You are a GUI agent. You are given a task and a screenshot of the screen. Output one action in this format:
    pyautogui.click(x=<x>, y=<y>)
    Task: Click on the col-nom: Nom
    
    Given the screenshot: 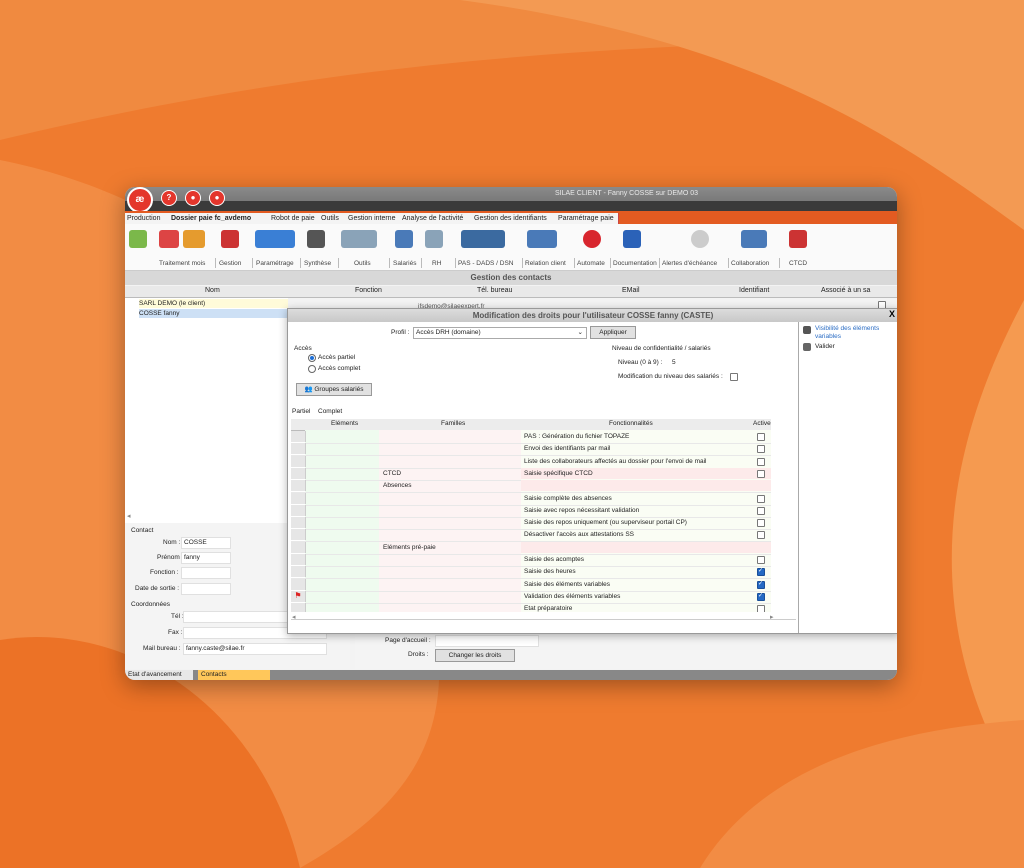 What is the action you would take?
    pyautogui.click(x=212, y=290)
    